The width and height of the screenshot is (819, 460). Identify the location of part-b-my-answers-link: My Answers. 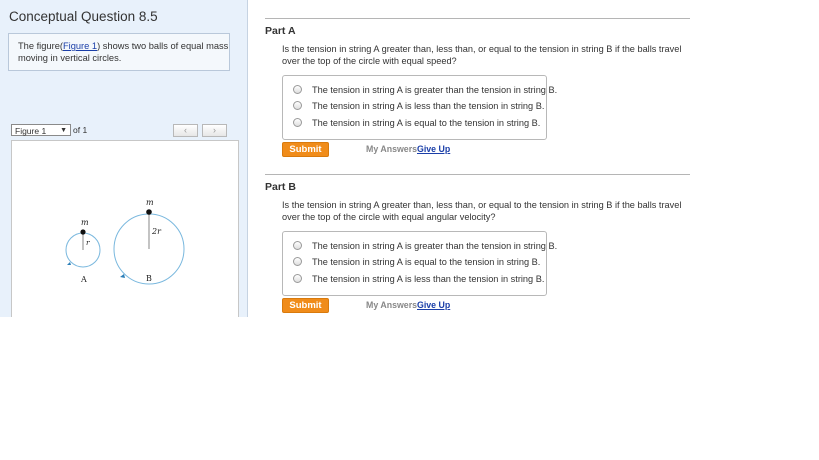
(391, 305).